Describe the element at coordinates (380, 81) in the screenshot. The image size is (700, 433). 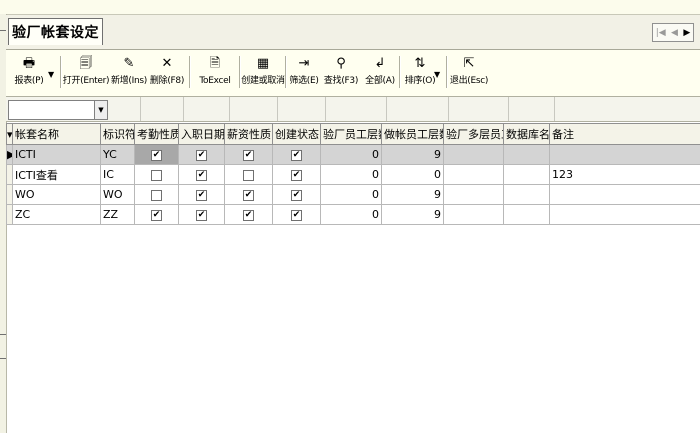
I see `all-label: 全部(A)` at that location.